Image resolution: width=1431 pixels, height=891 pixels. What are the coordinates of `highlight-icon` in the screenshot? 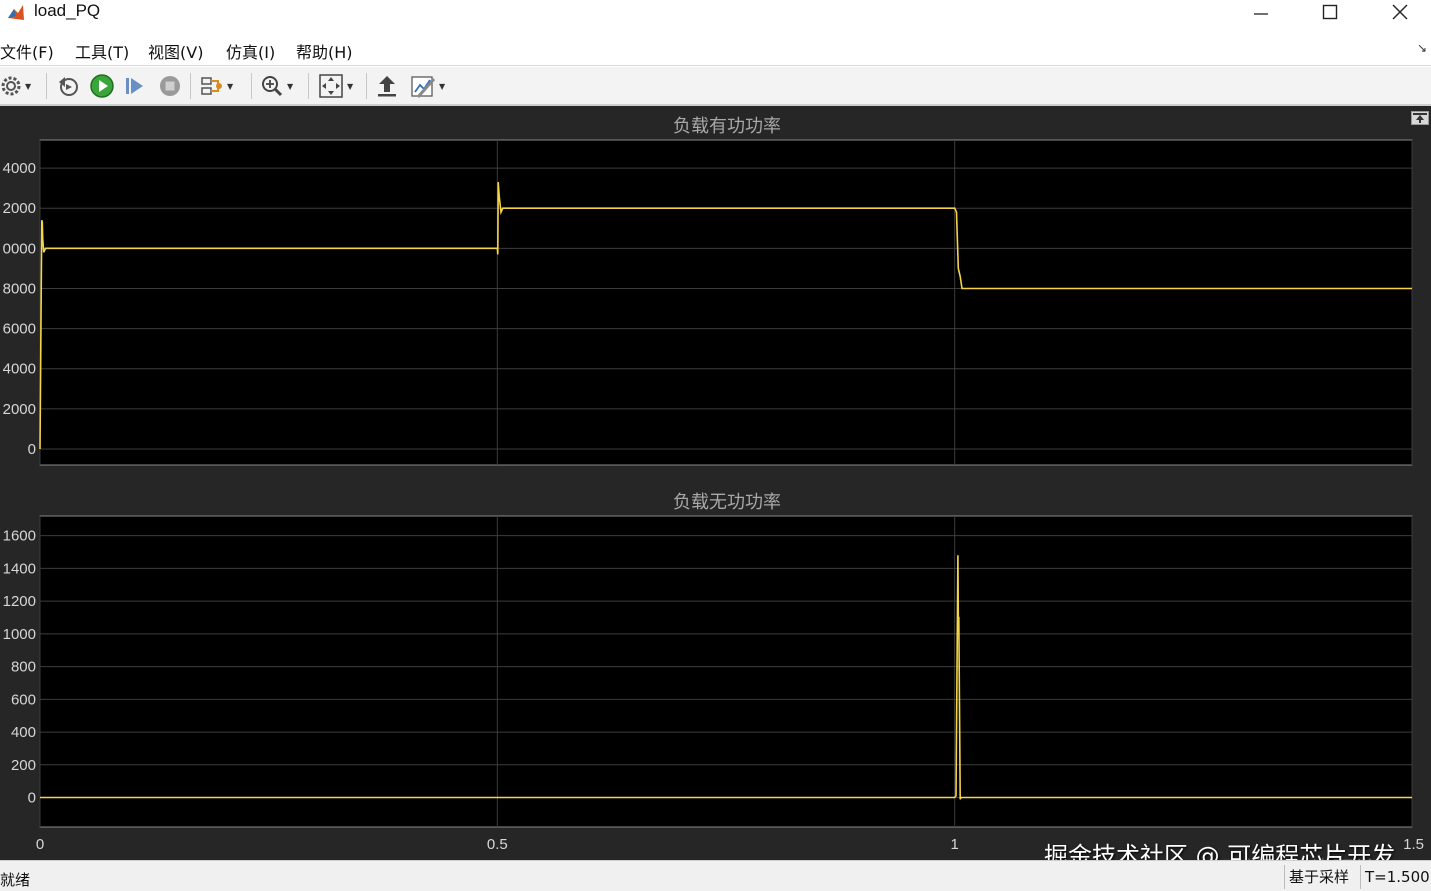 It's located at (211, 86).